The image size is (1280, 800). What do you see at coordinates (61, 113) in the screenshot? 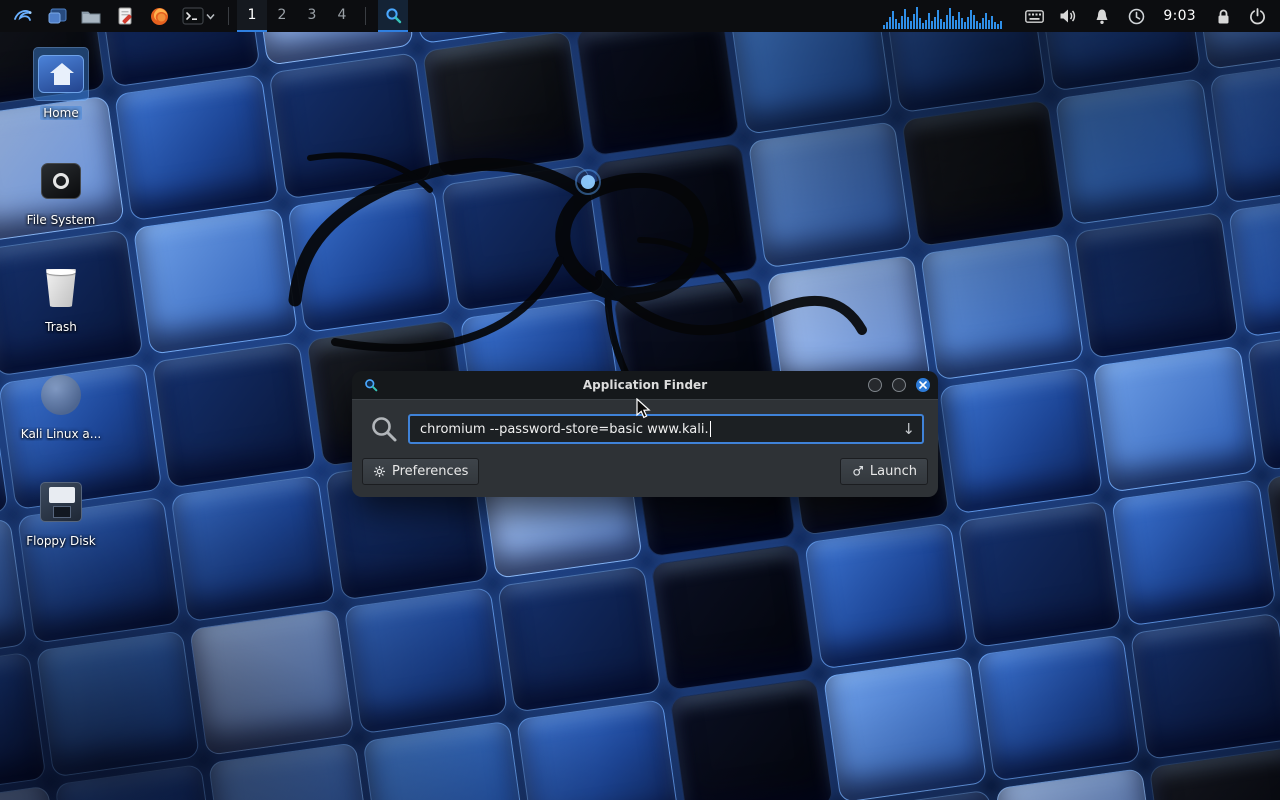
I see `desktop-icon-label: Home` at bounding box center [61, 113].